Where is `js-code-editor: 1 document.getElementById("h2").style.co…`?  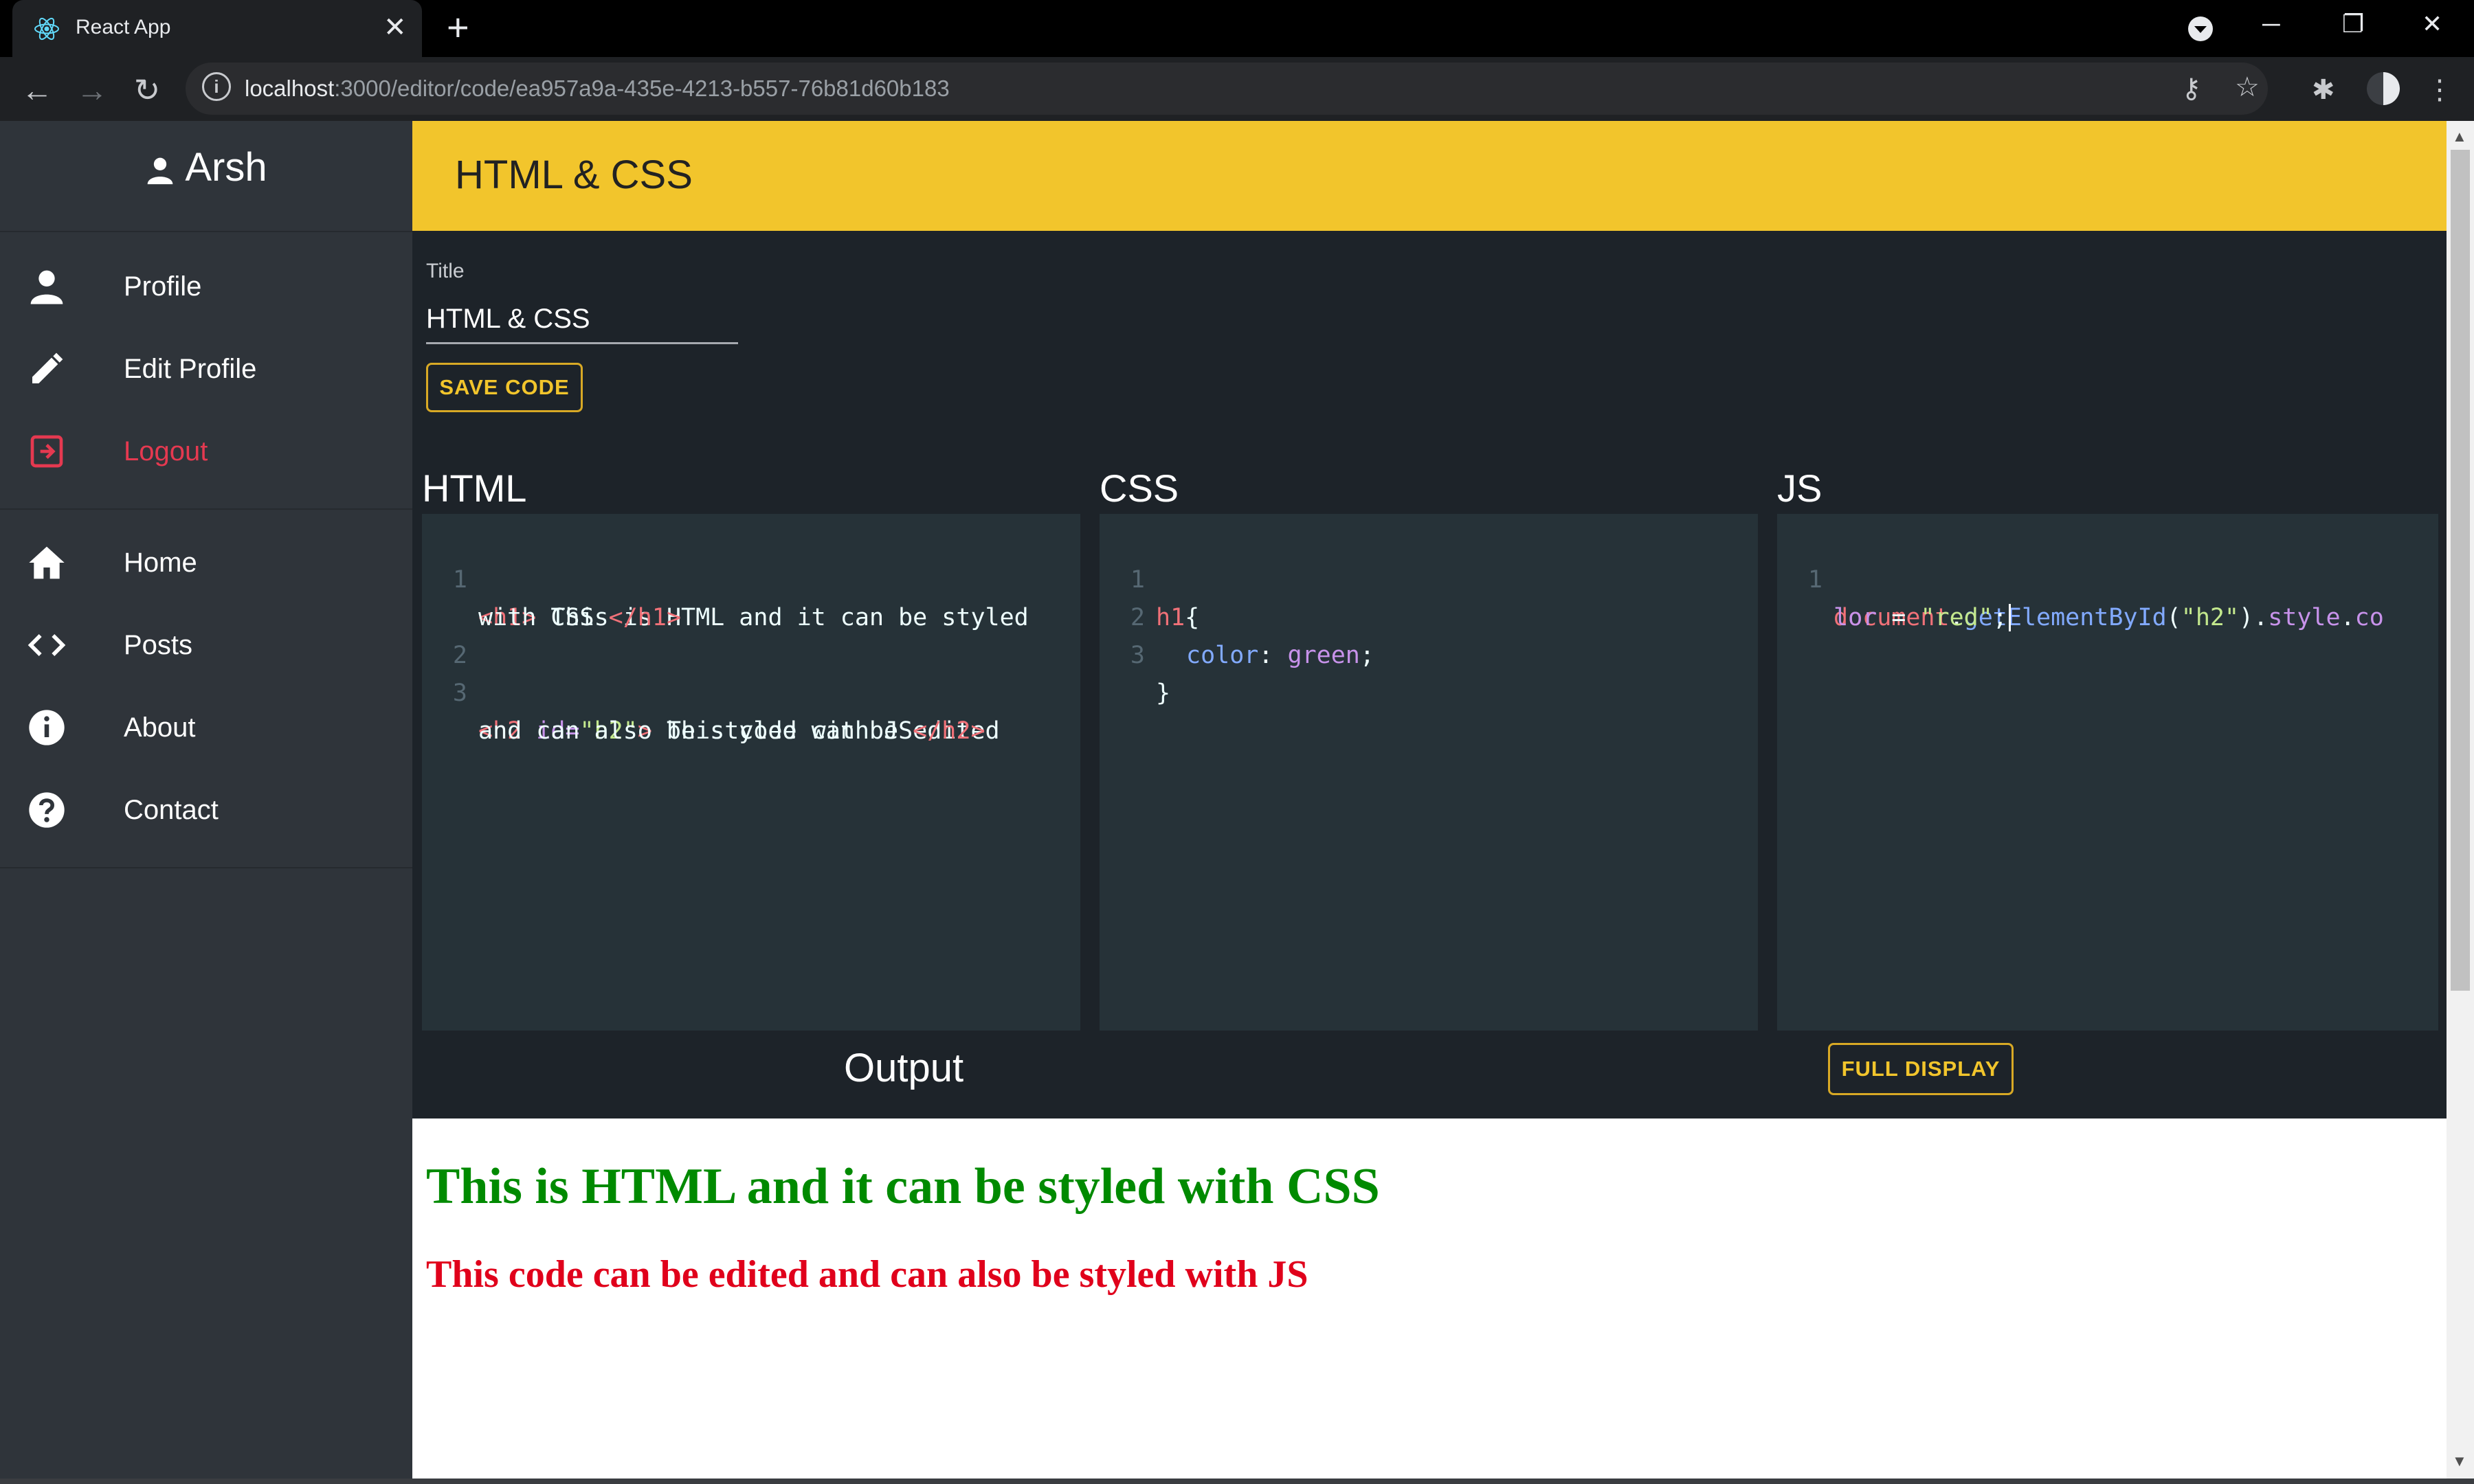
js-code-editor: 1 document.getElementById("h2").style.co… is located at coordinates (2107, 772).